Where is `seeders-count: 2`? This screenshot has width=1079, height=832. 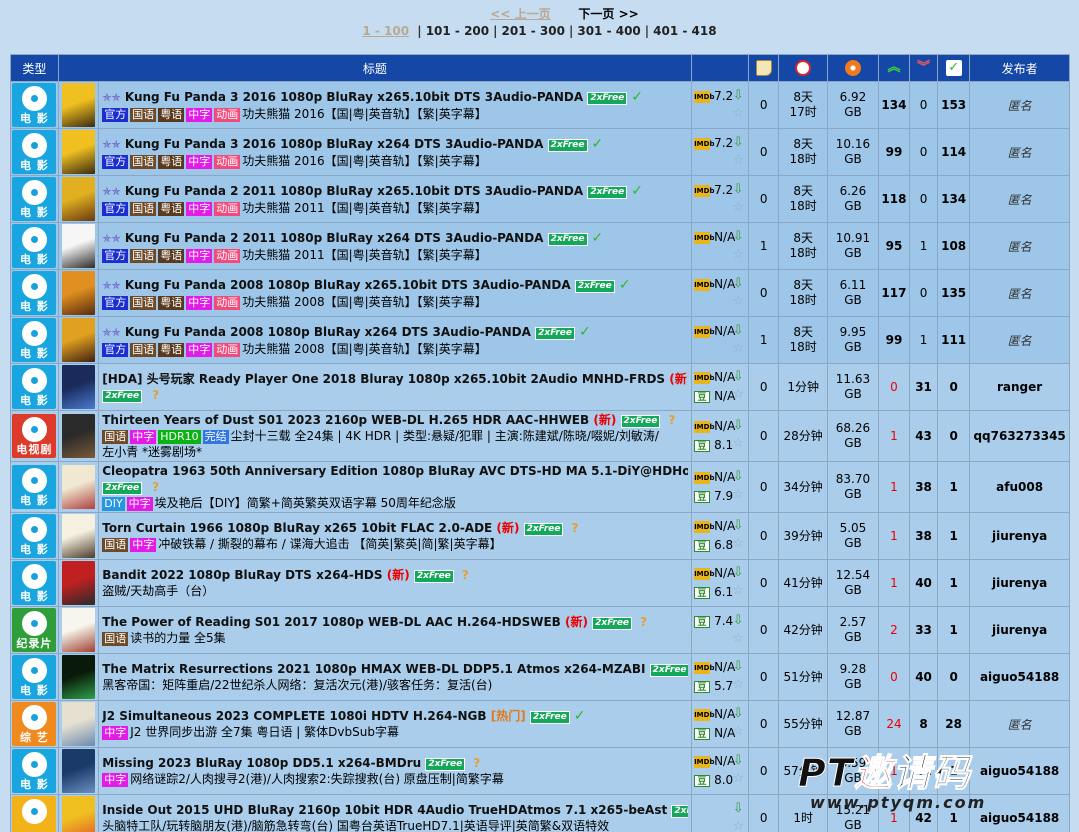
seeders-count: 2 is located at coordinates (894, 630).